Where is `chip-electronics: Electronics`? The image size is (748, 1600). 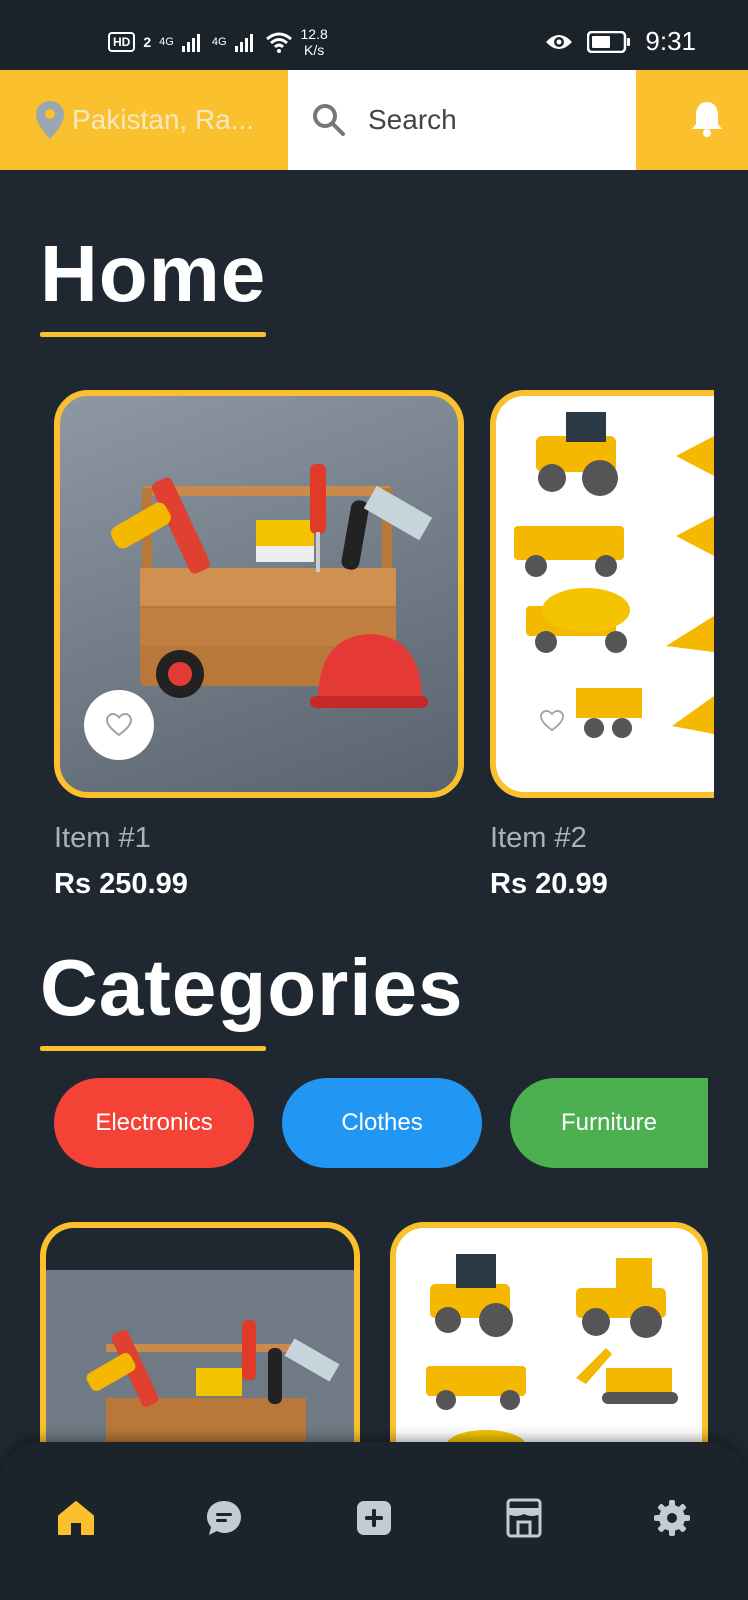
chip-electronics: Electronics is located at coordinates (154, 1123).